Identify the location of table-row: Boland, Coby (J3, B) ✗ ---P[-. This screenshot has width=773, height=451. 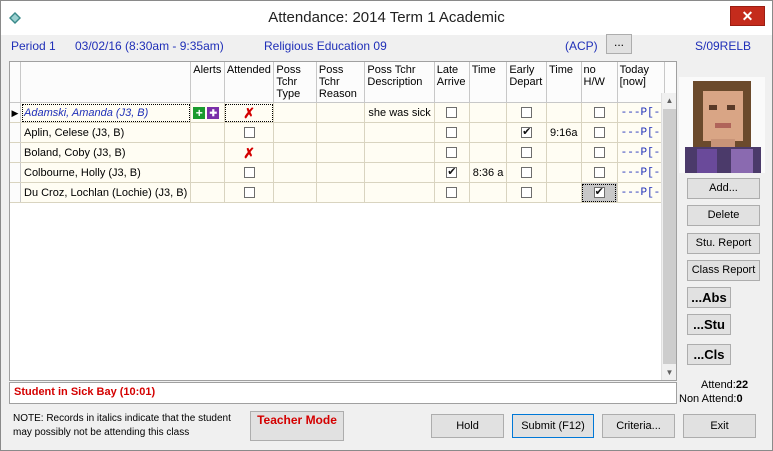
(343, 152).